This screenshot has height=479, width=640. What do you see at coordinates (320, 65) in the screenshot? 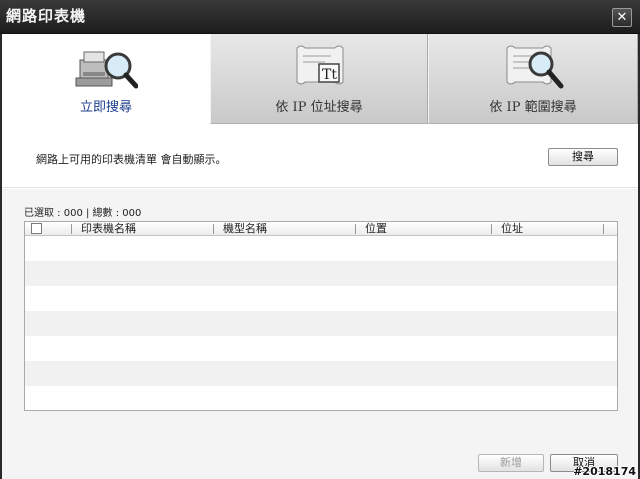
I see `ip-scroll-text-icon: Tt` at bounding box center [320, 65].